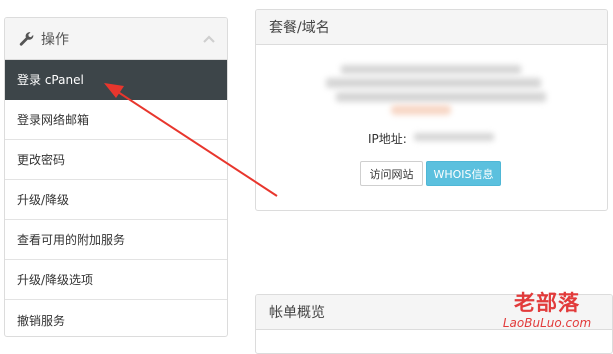 The image size is (613, 354). What do you see at coordinates (116, 80) in the screenshot?
I see `sidebar-item-login-cpanel: 登录 cPanel` at bounding box center [116, 80].